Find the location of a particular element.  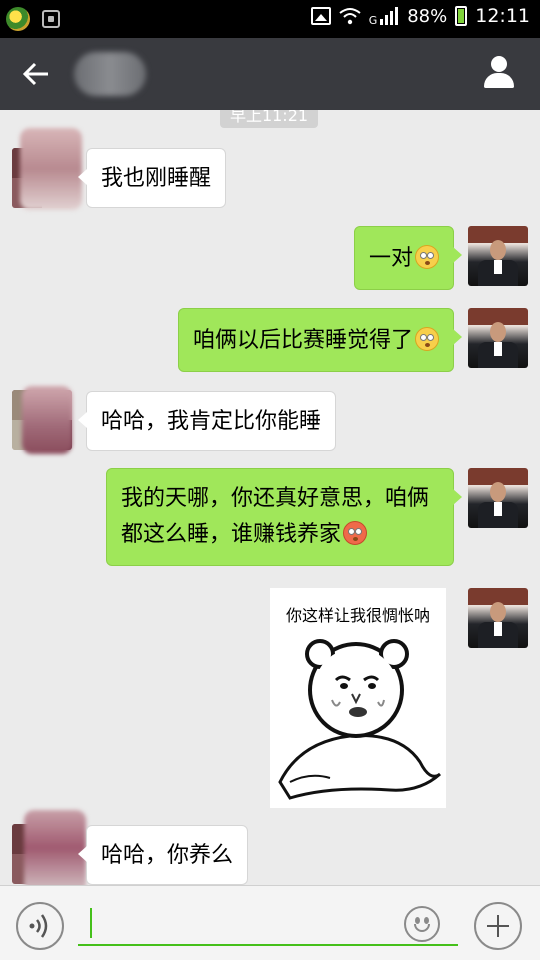

network-type-label: G is located at coordinates (373, 20).